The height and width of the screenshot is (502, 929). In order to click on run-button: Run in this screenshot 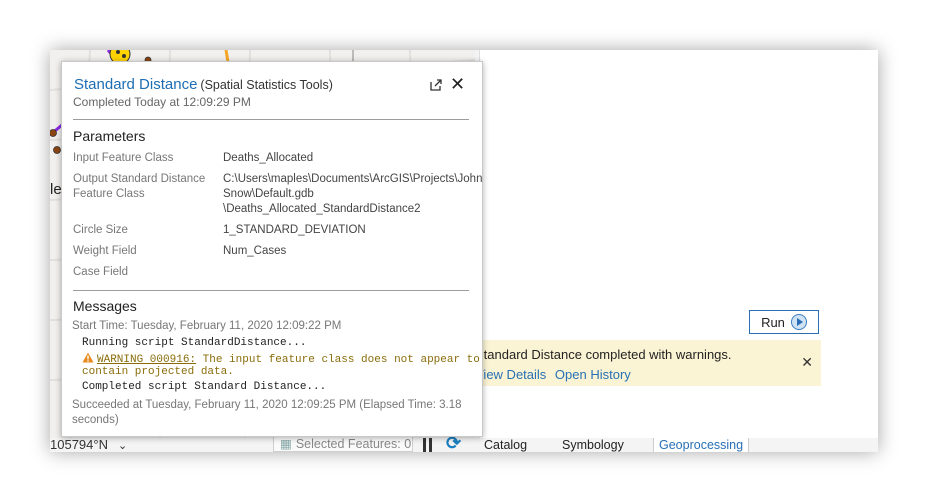, I will do `click(784, 322)`.